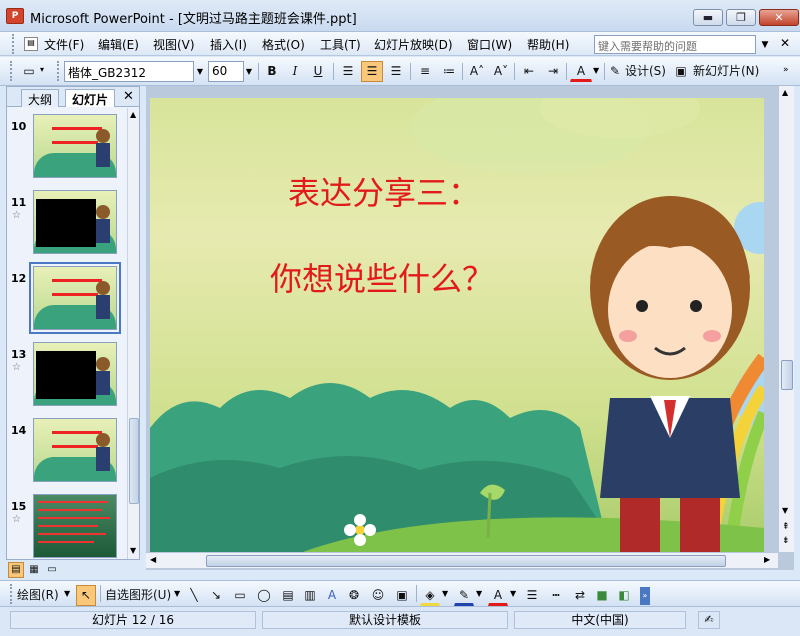 The width and height of the screenshot is (800, 636). I want to click on toolbar-options-icon: ▾, so click(42, 69).